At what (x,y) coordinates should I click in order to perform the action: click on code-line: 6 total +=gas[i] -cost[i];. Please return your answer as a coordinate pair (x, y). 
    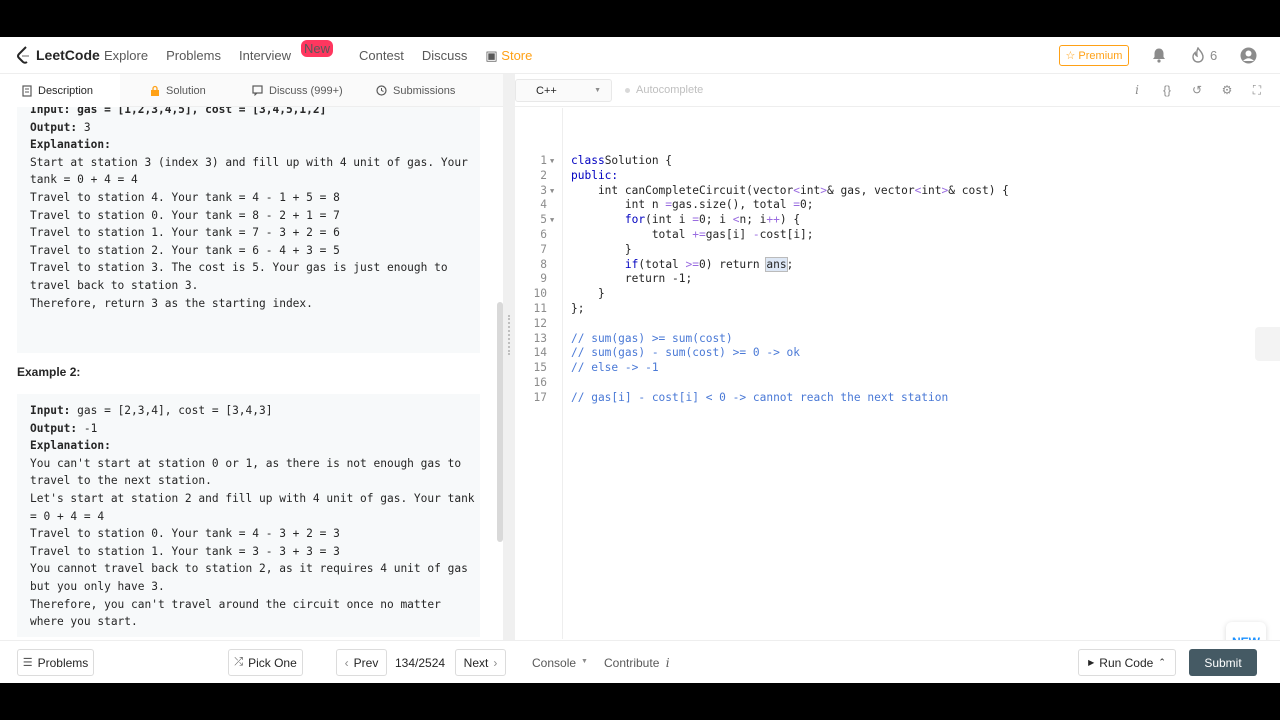
    Looking at the image, I should click on (897, 235).